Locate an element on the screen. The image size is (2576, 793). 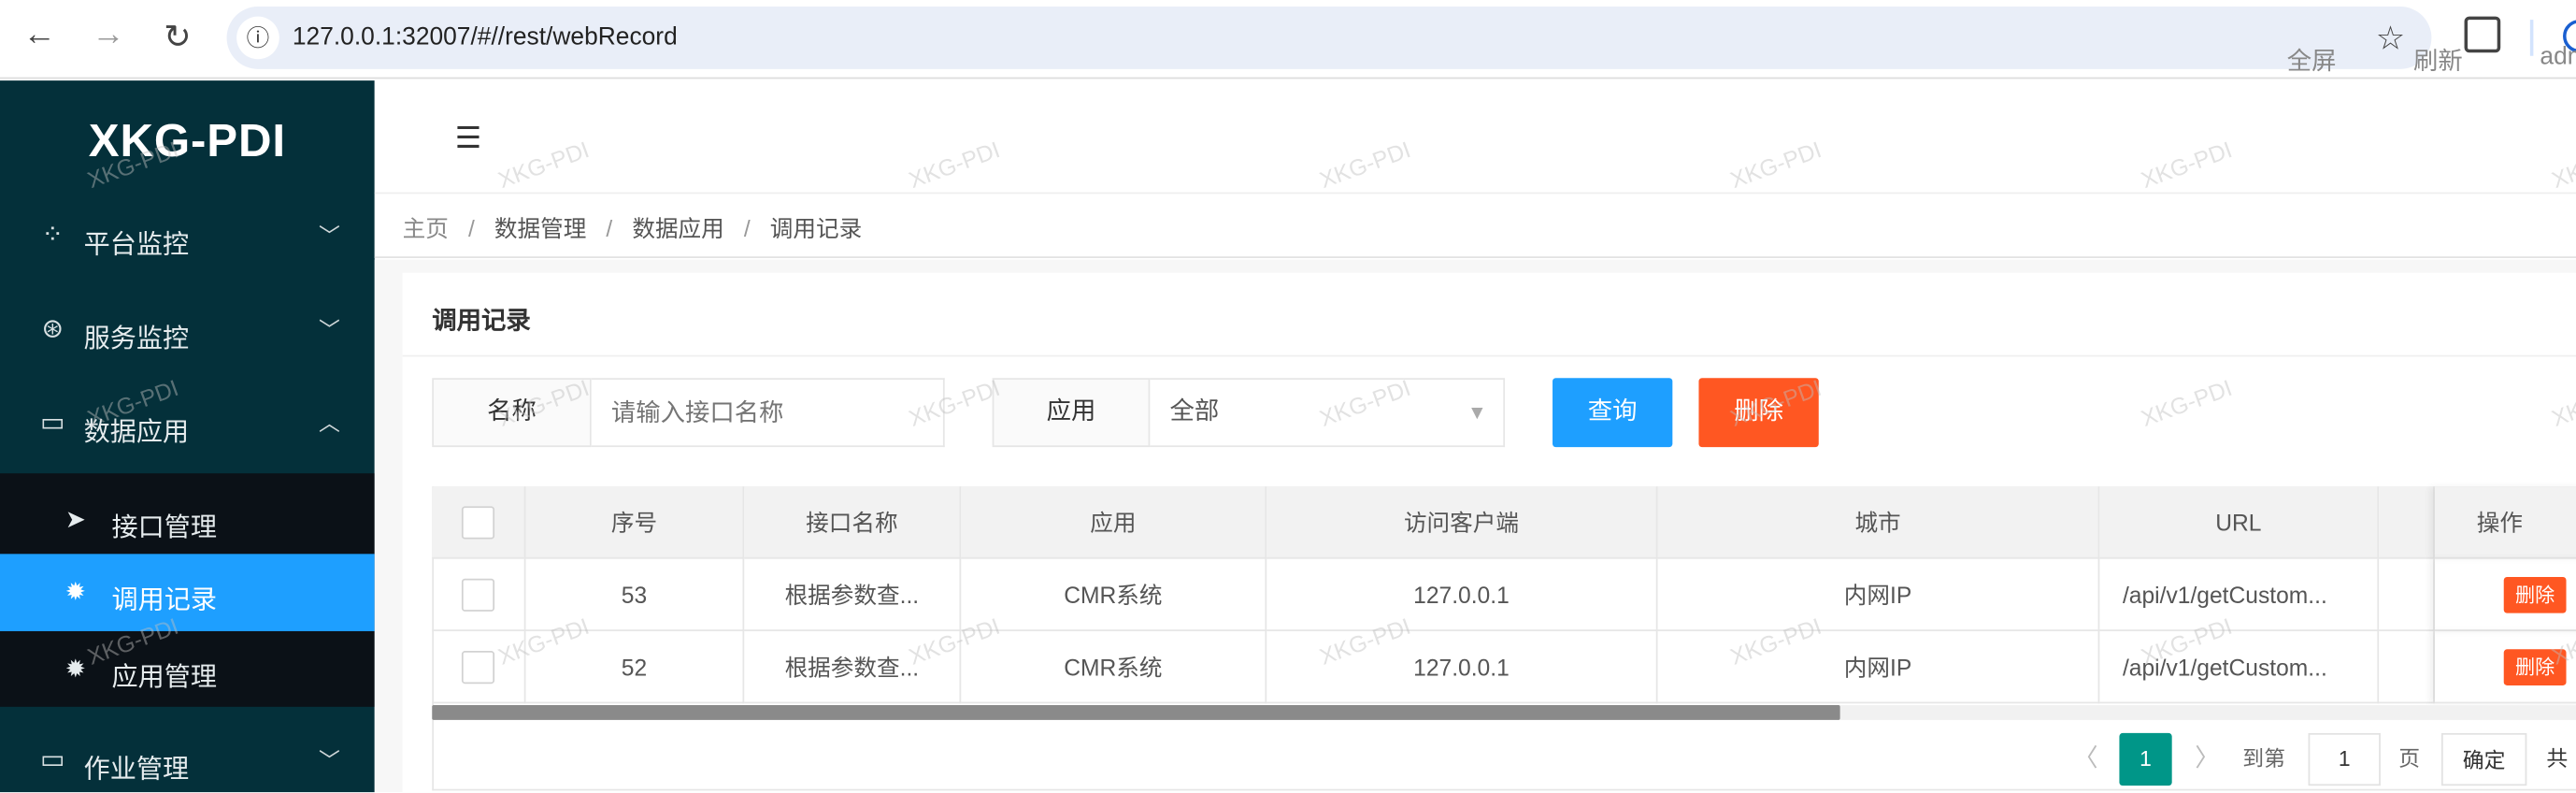
next-page-button: 〉 is located at coordinates (2207, 759).